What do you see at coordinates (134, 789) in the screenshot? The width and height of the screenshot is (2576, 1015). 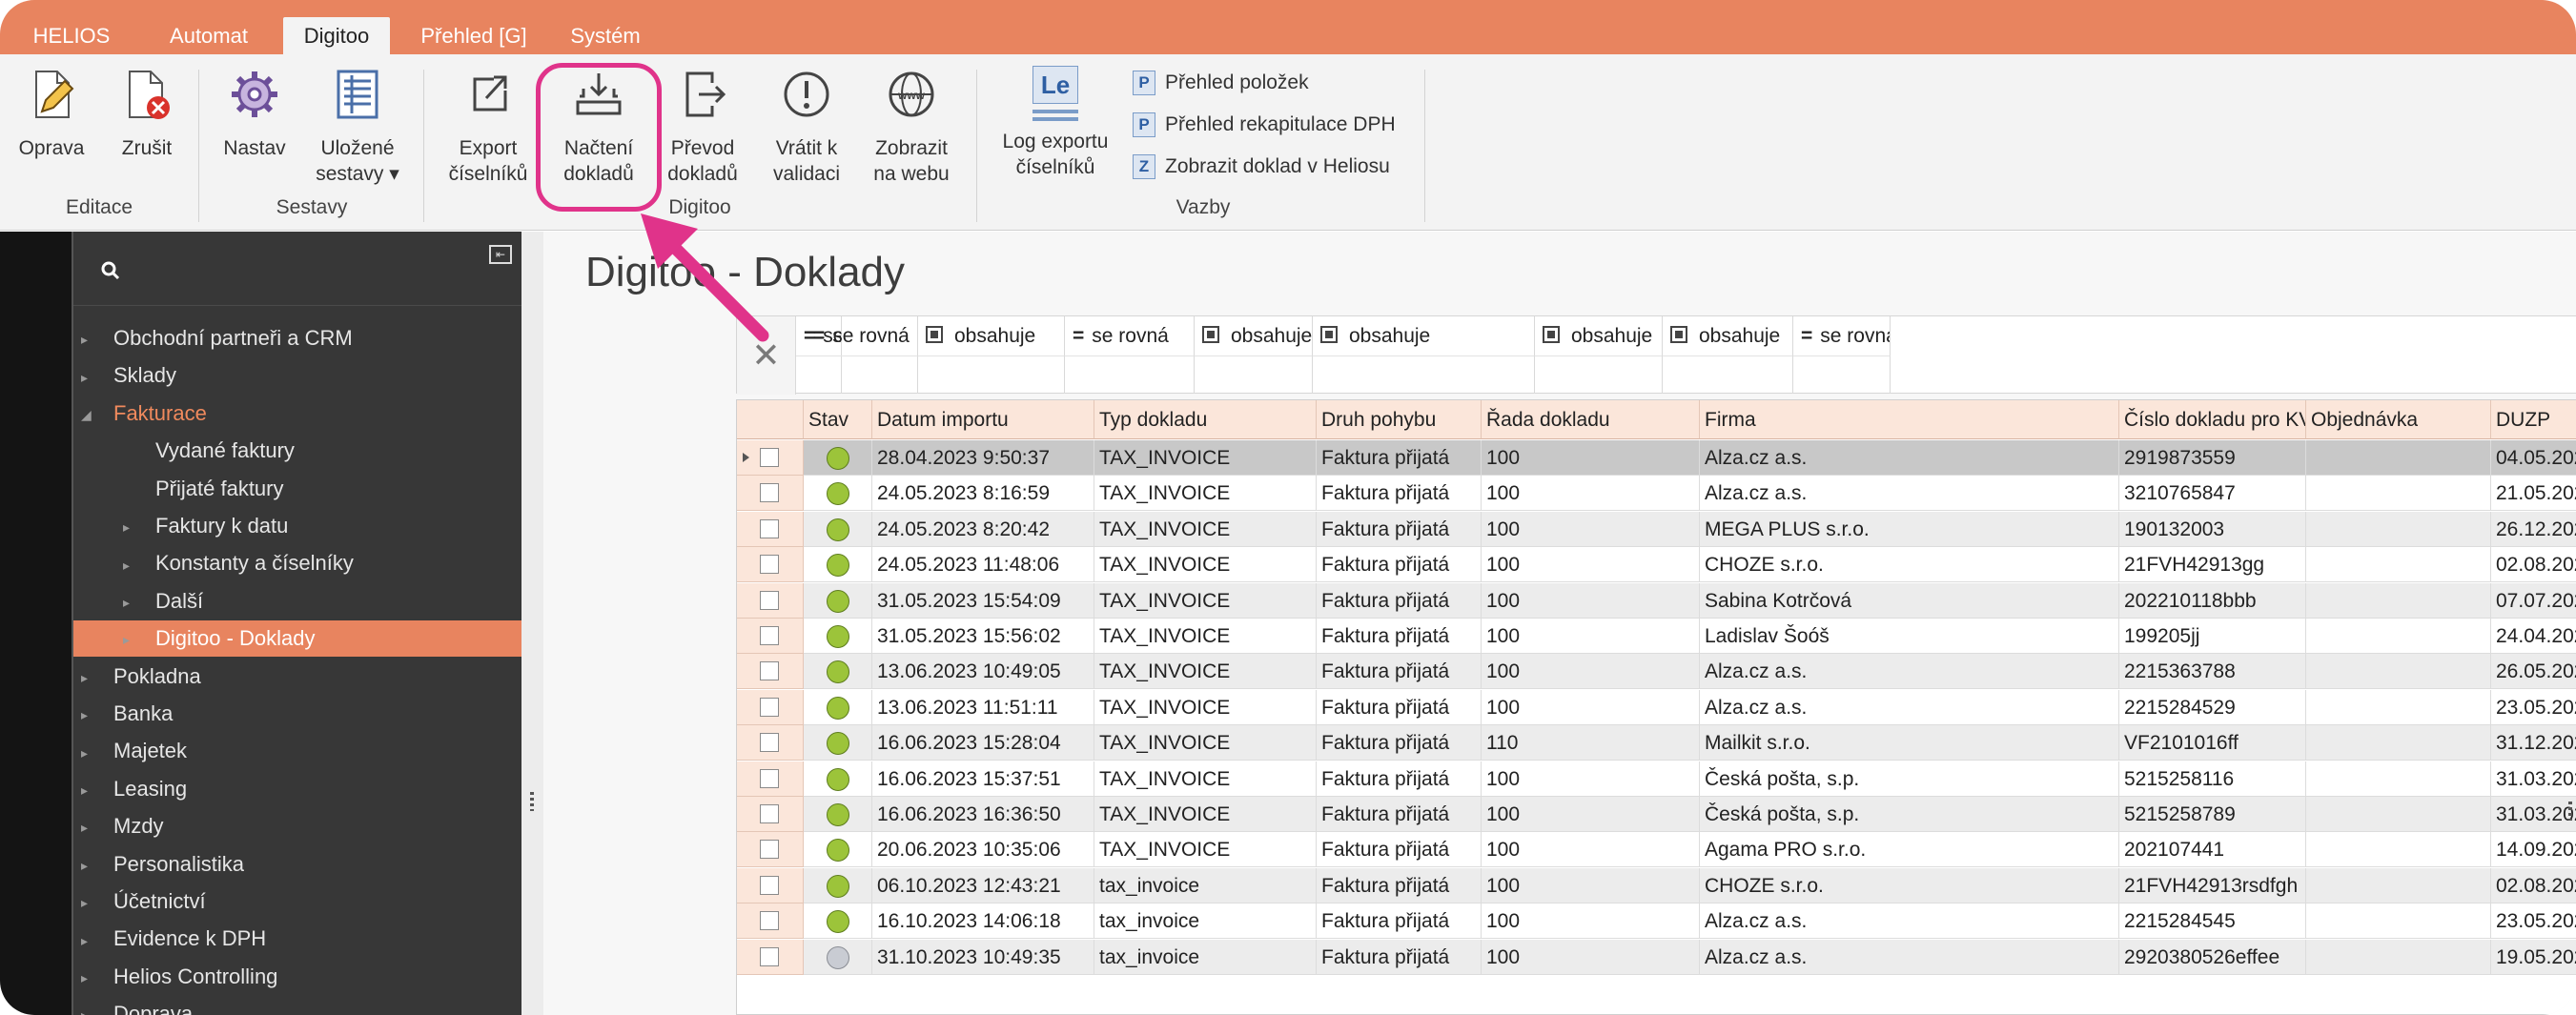 I see `sidebar-item: ▸ Leasing` at bounding box center [134, 789].